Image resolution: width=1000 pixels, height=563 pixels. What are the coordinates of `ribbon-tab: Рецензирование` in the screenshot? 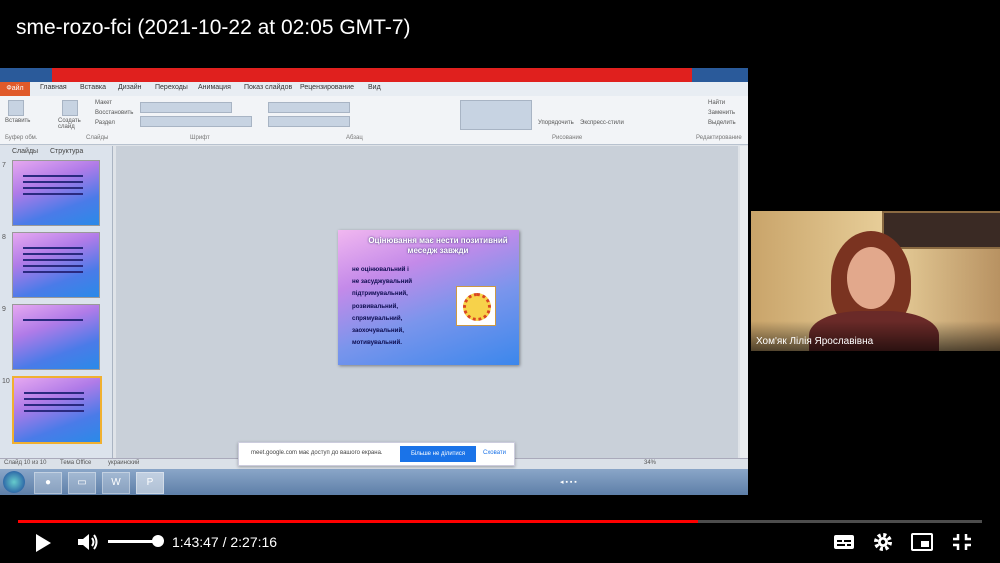 It's located at (327, 87).